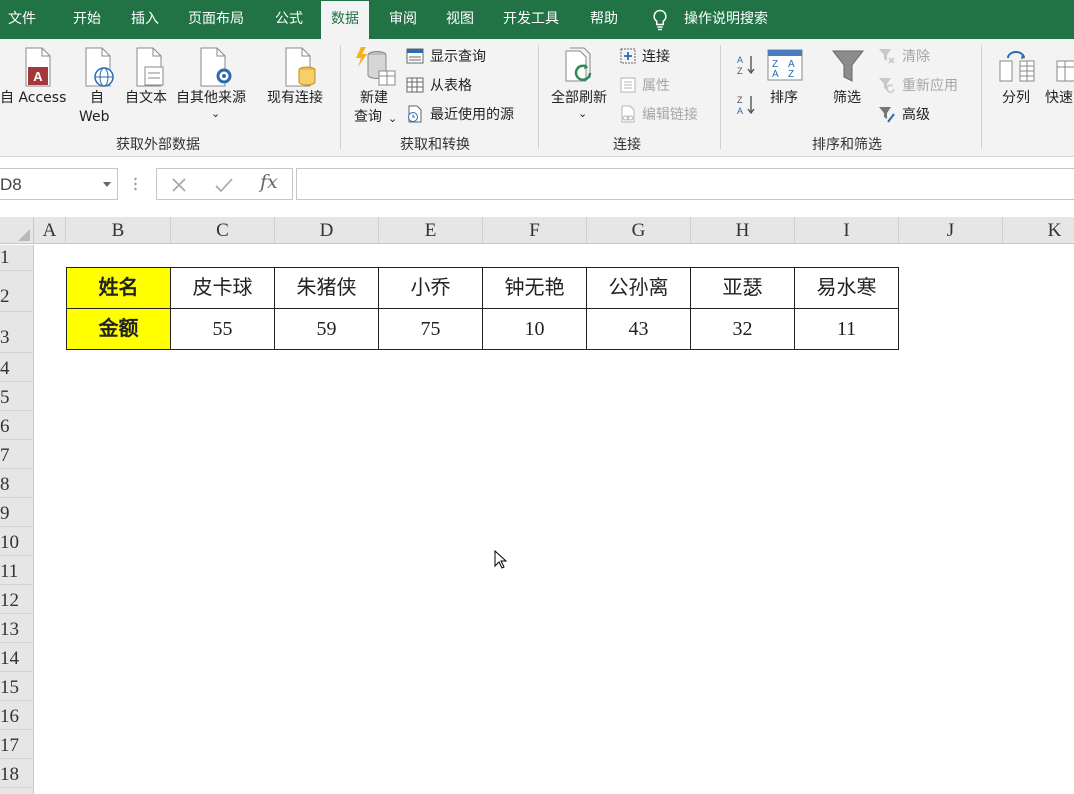 This screenshot has height=794, width=1074. What do you see at coordinates (17, 425) in the screenshot?
I see `row-header-6: 6` at bounding box center [17, 425].